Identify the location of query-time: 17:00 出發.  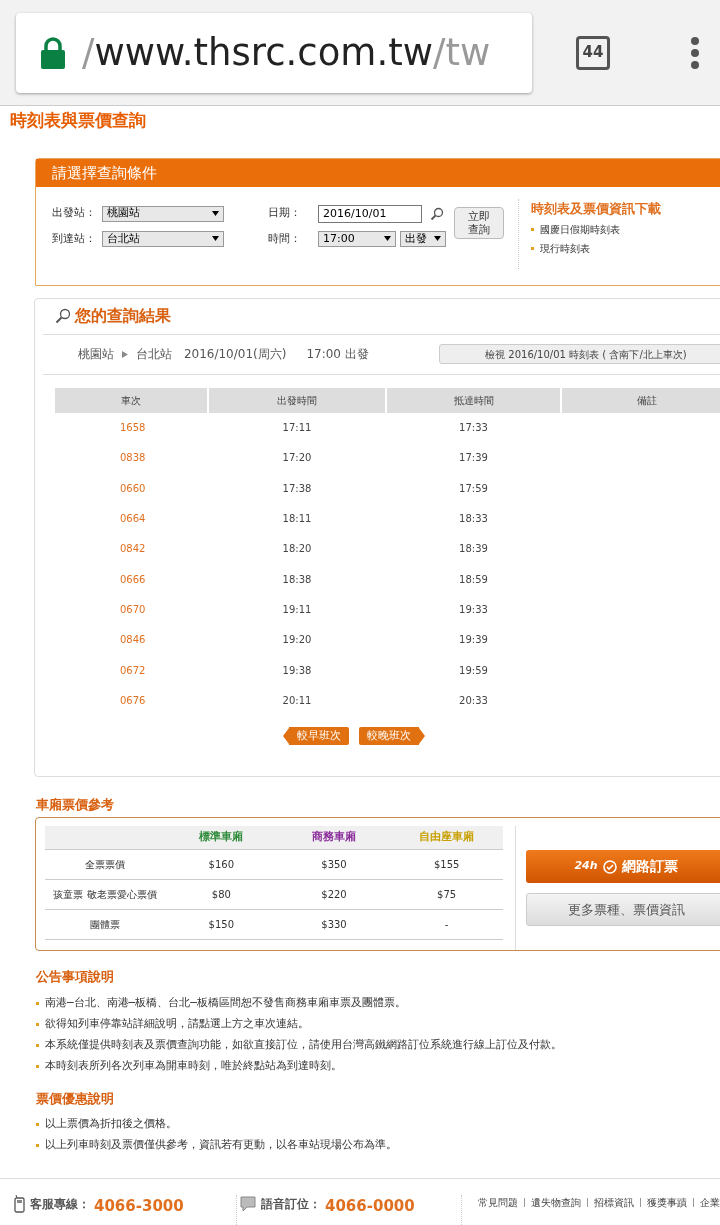
(337, 354).